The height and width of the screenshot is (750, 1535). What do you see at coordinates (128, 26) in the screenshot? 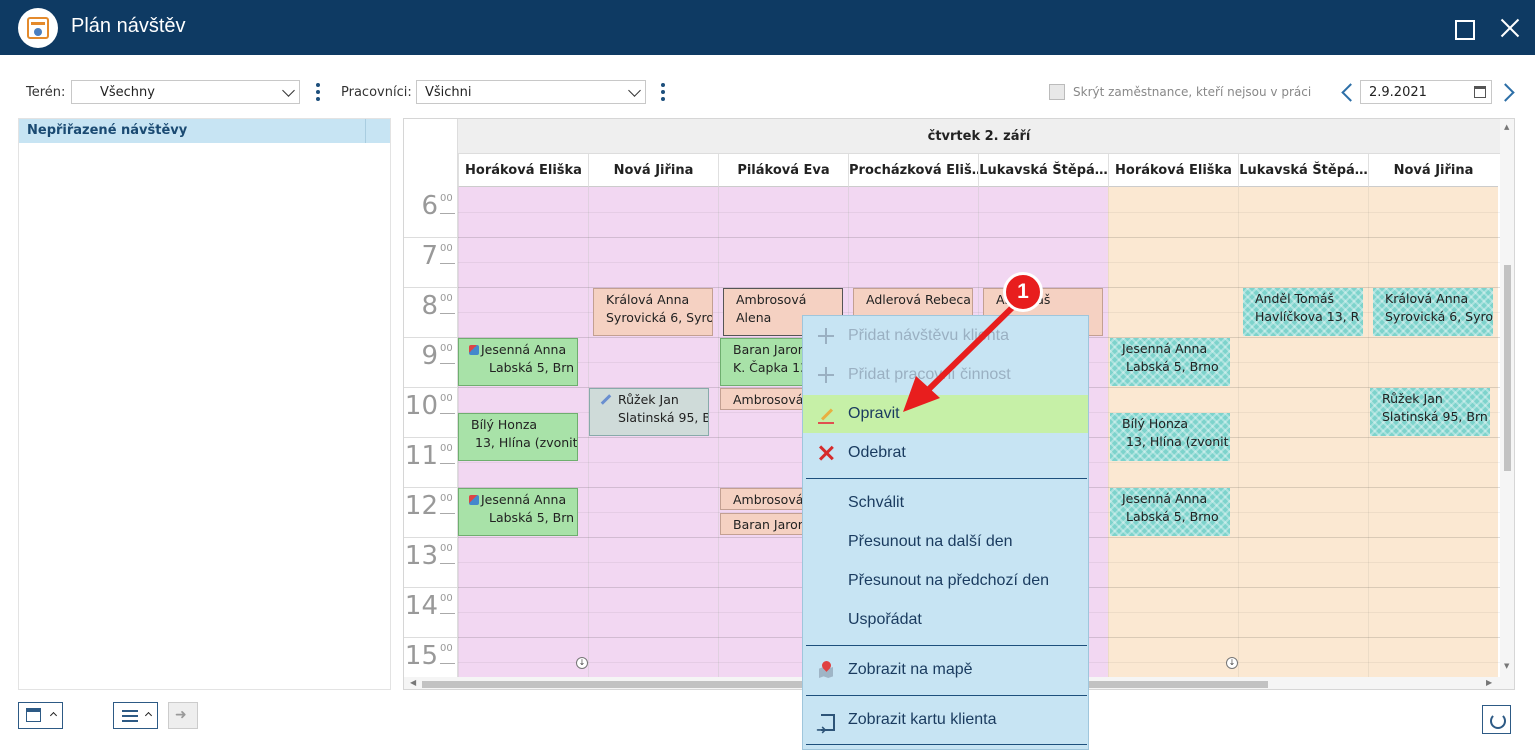
I see `window-title: Plán návštěv` at bounding box center [128, 26].